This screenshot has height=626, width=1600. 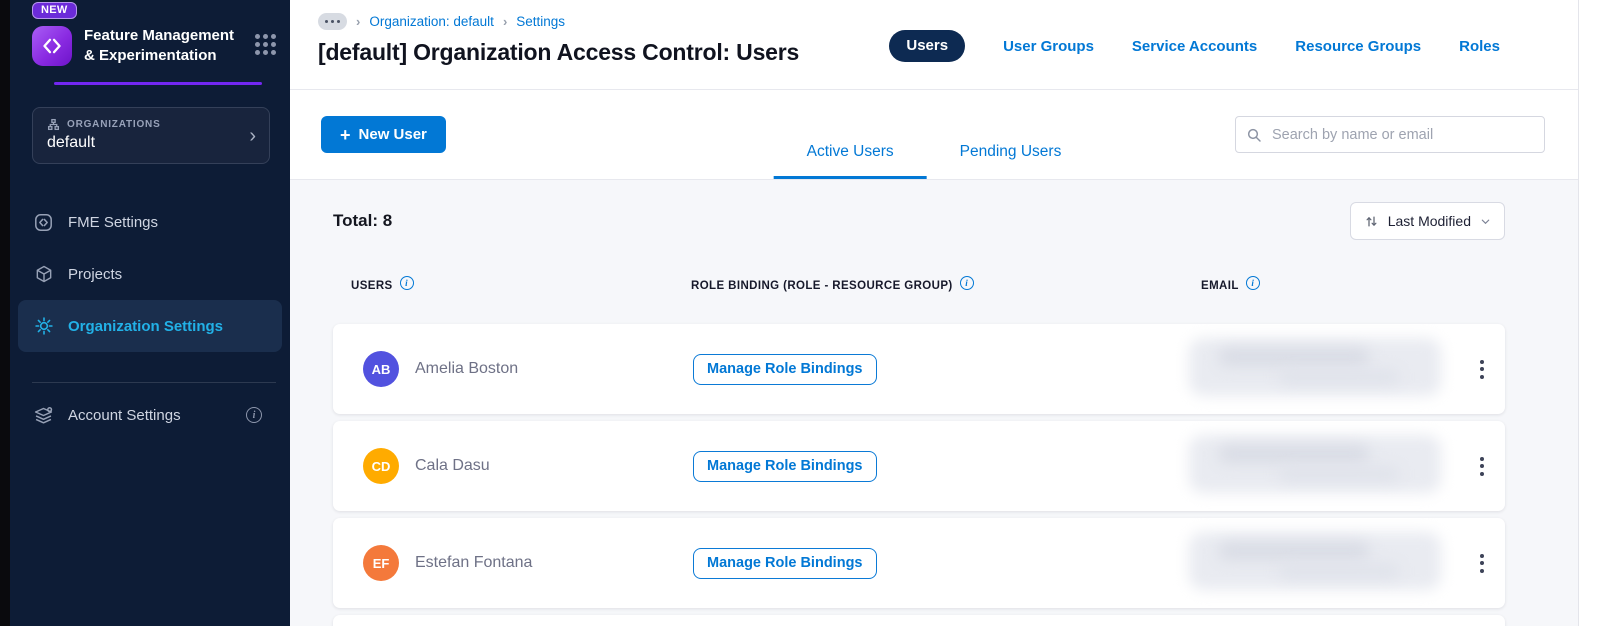 What do you see at coordinates (53, 124) in the screenshot?
I see `org-hierarchy-icon` at bounding box center [53, 124].